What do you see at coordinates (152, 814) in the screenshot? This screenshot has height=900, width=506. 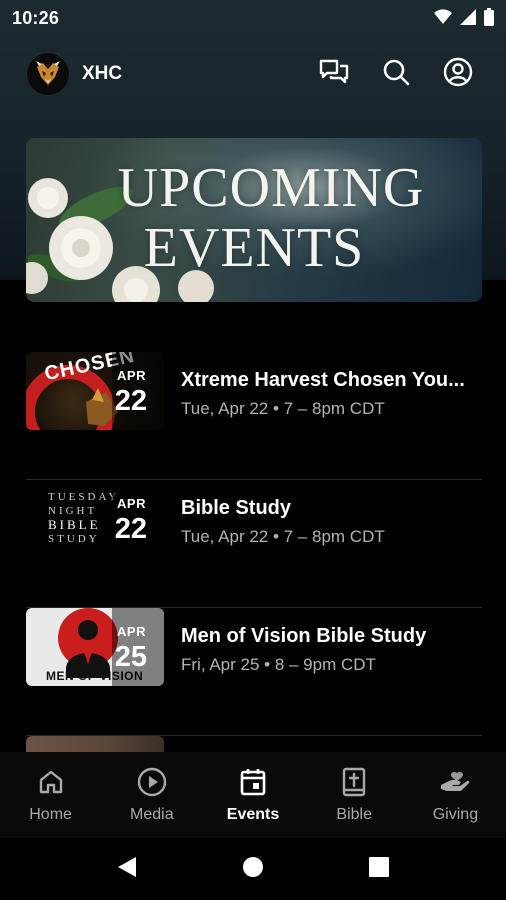 I see `nav-label: Media` at bounding box center [152, 814].